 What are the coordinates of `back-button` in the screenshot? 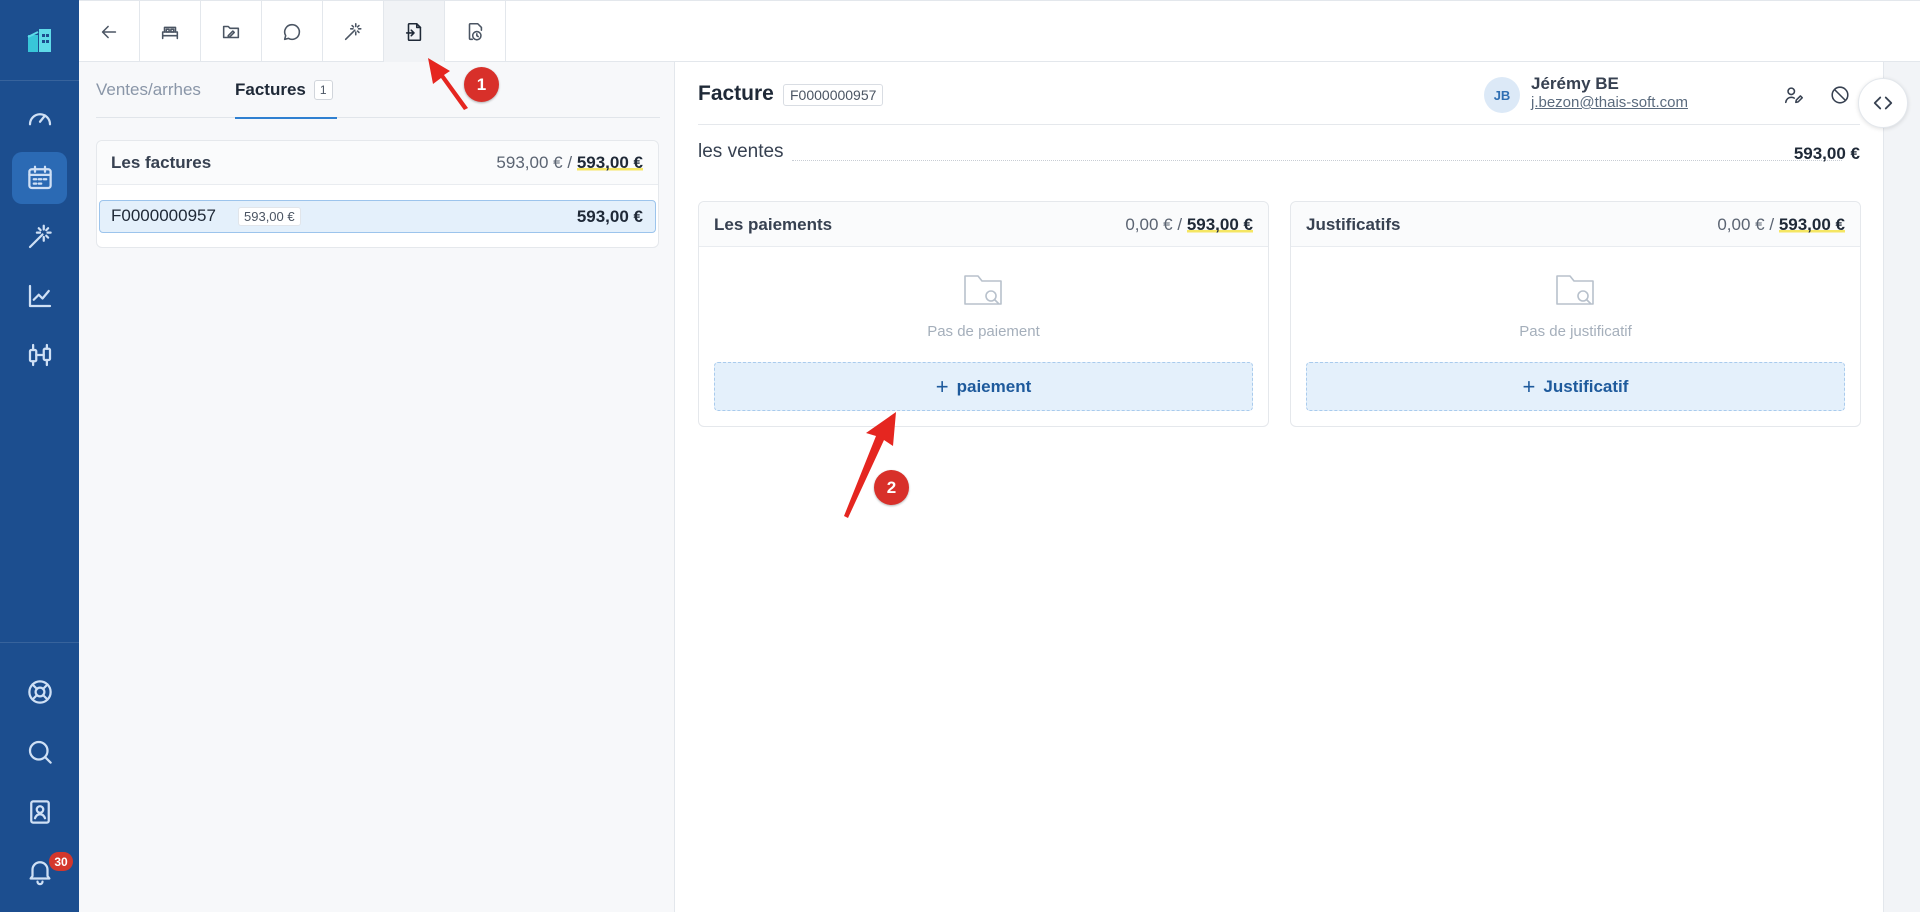 It's located at (109, 31).